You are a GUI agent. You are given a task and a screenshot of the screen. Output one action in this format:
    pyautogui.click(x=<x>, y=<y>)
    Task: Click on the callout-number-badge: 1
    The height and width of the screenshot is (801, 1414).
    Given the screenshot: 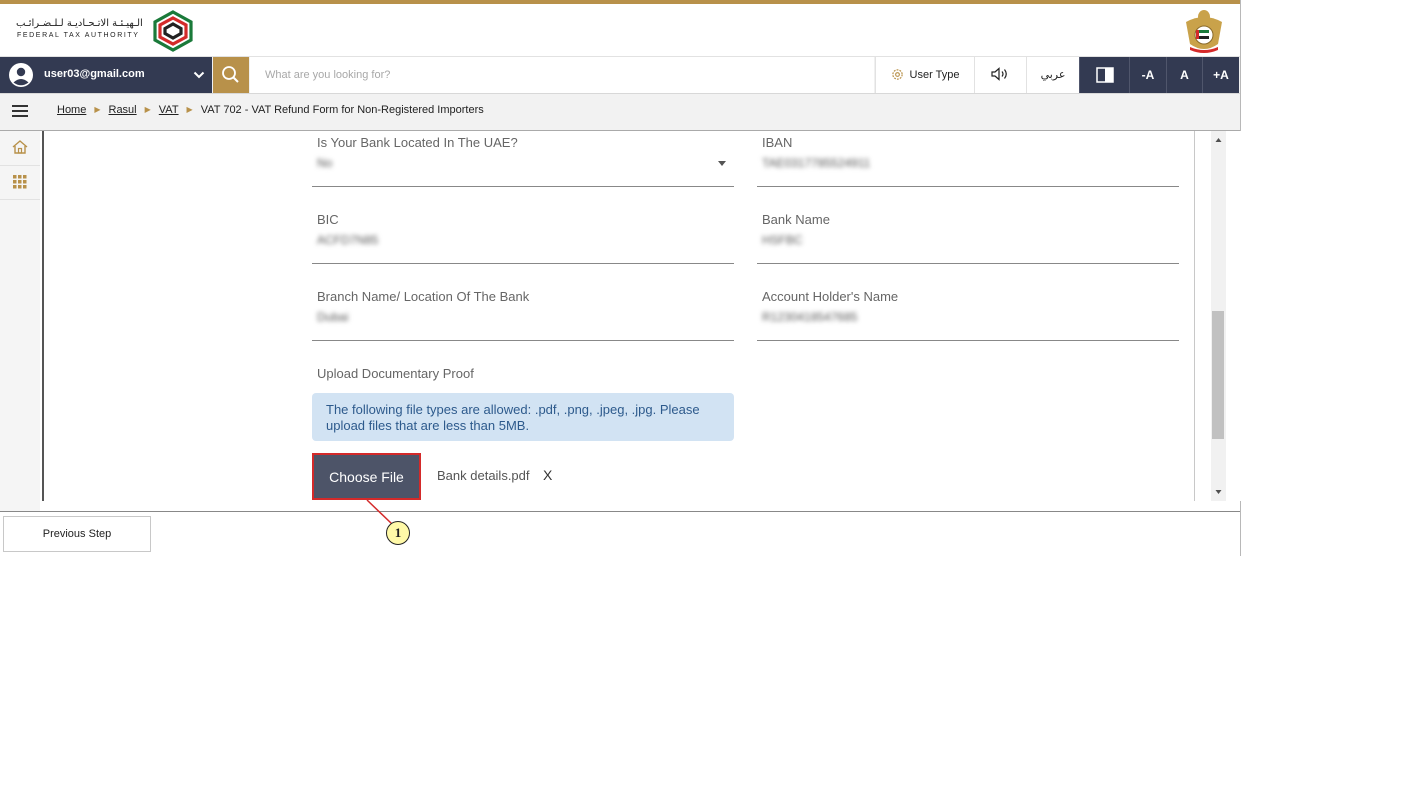 What is the action you would take?
    pyautogui.click(x=398, y=533)
    